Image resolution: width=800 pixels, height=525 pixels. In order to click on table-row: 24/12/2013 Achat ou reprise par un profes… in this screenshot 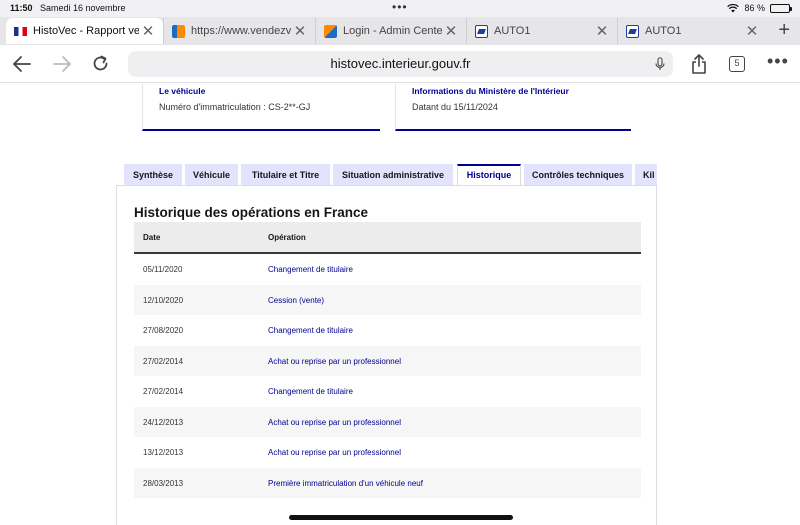, I will do `click(387, 421)`.